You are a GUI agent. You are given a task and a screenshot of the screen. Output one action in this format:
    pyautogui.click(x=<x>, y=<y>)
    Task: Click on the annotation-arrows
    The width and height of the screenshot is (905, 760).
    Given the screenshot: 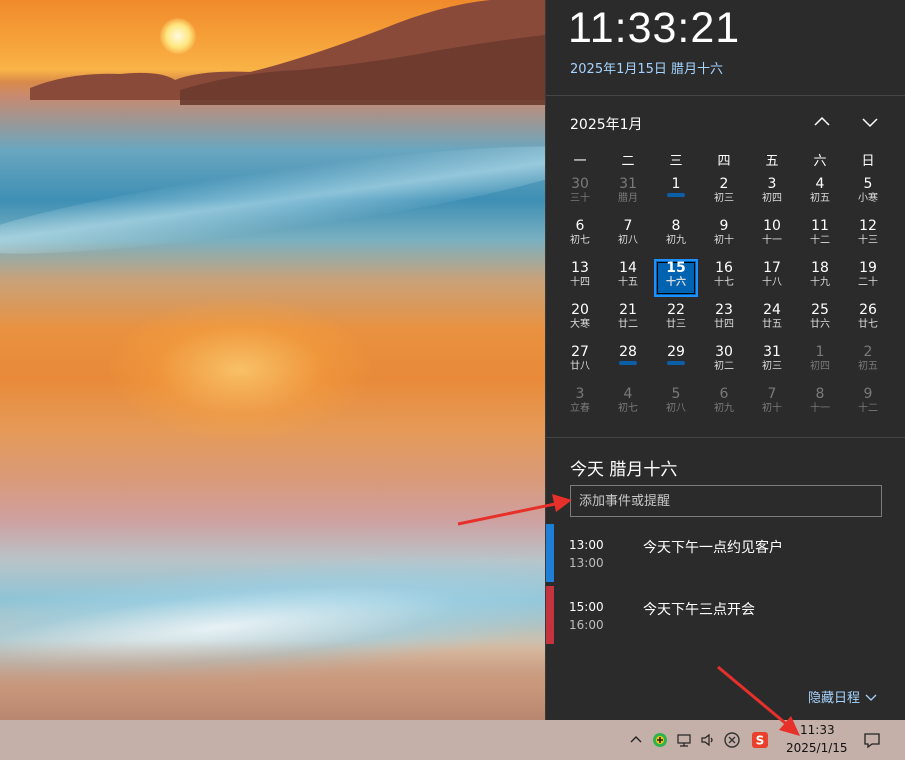 What is the action you would take?
    pyautogui.click(x=628, y=615)
    